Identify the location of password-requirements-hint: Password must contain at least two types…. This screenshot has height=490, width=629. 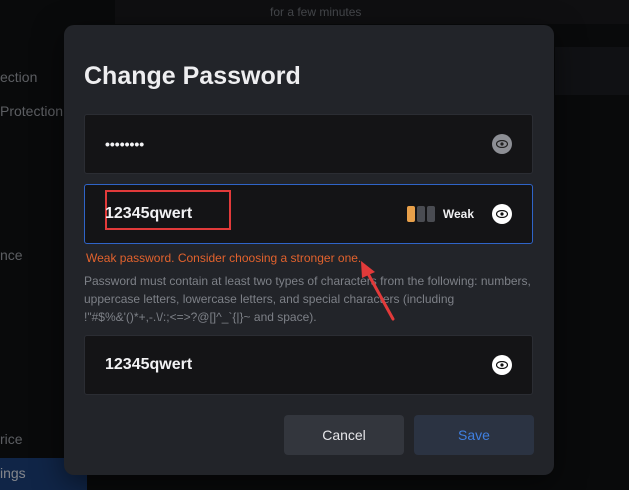
(307, 299).